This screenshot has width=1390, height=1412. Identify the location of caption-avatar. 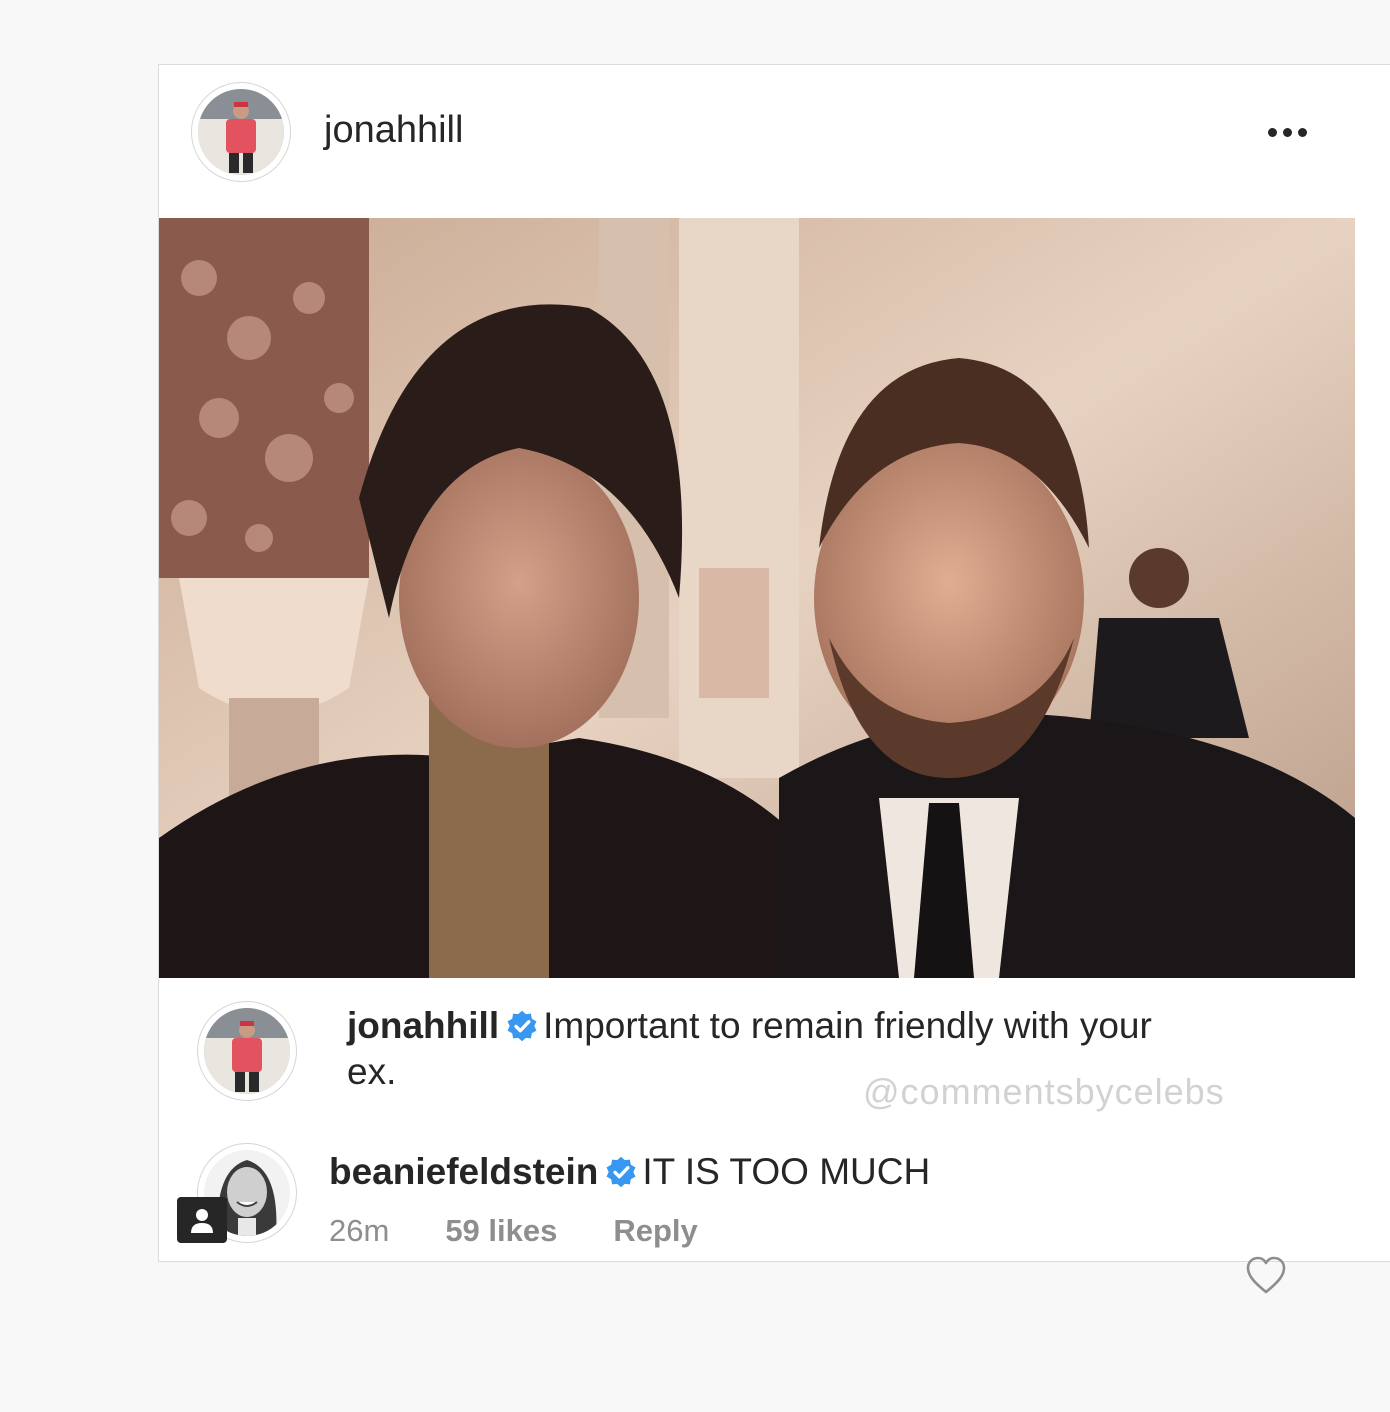
(247, 1051).